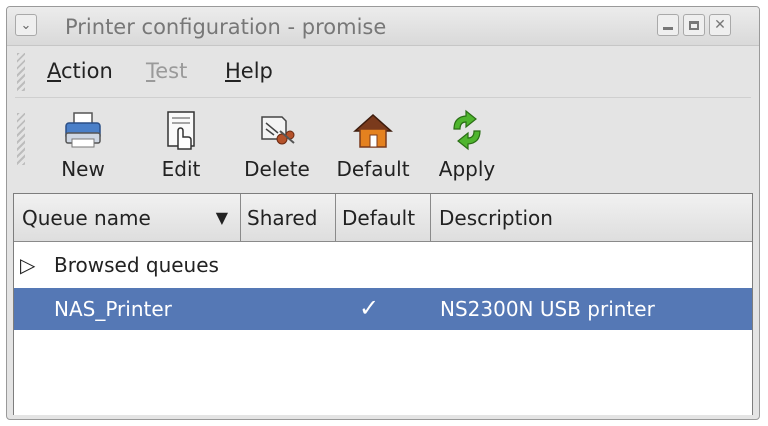 Image resolution: width=768 pixels, height=426 pixels. Describe the element at coordinates (383, 265) in the screenshot. I see `table-row: ▷ Browsed queues` at that location.